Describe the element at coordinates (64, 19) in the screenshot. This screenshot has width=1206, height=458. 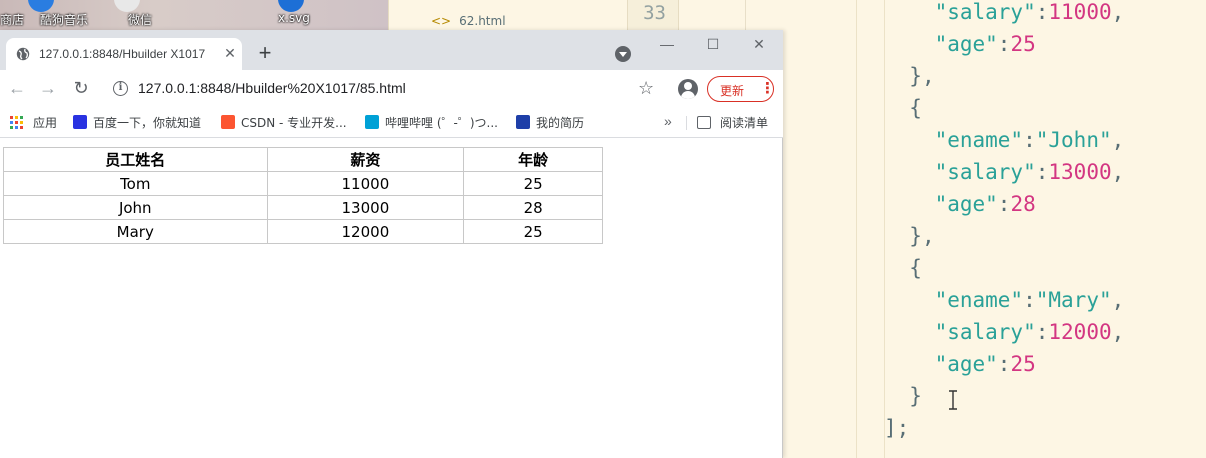
I see `desktop-item-kugou: 酷狗音乐` at that location.